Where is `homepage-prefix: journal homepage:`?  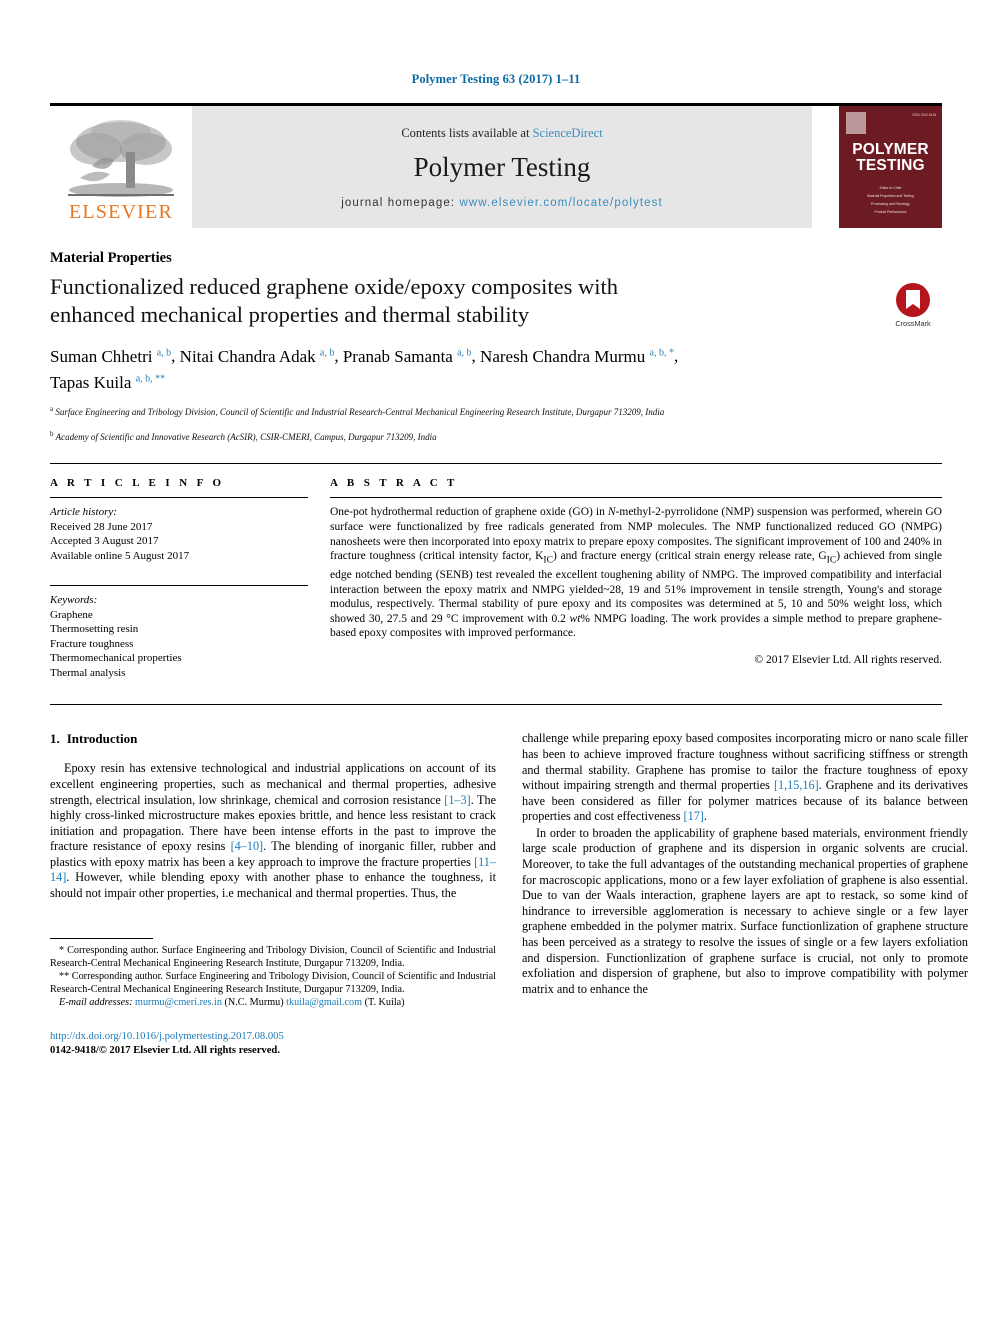
homepage-prefix: journal homepage: is located at coordinates (400, 202).